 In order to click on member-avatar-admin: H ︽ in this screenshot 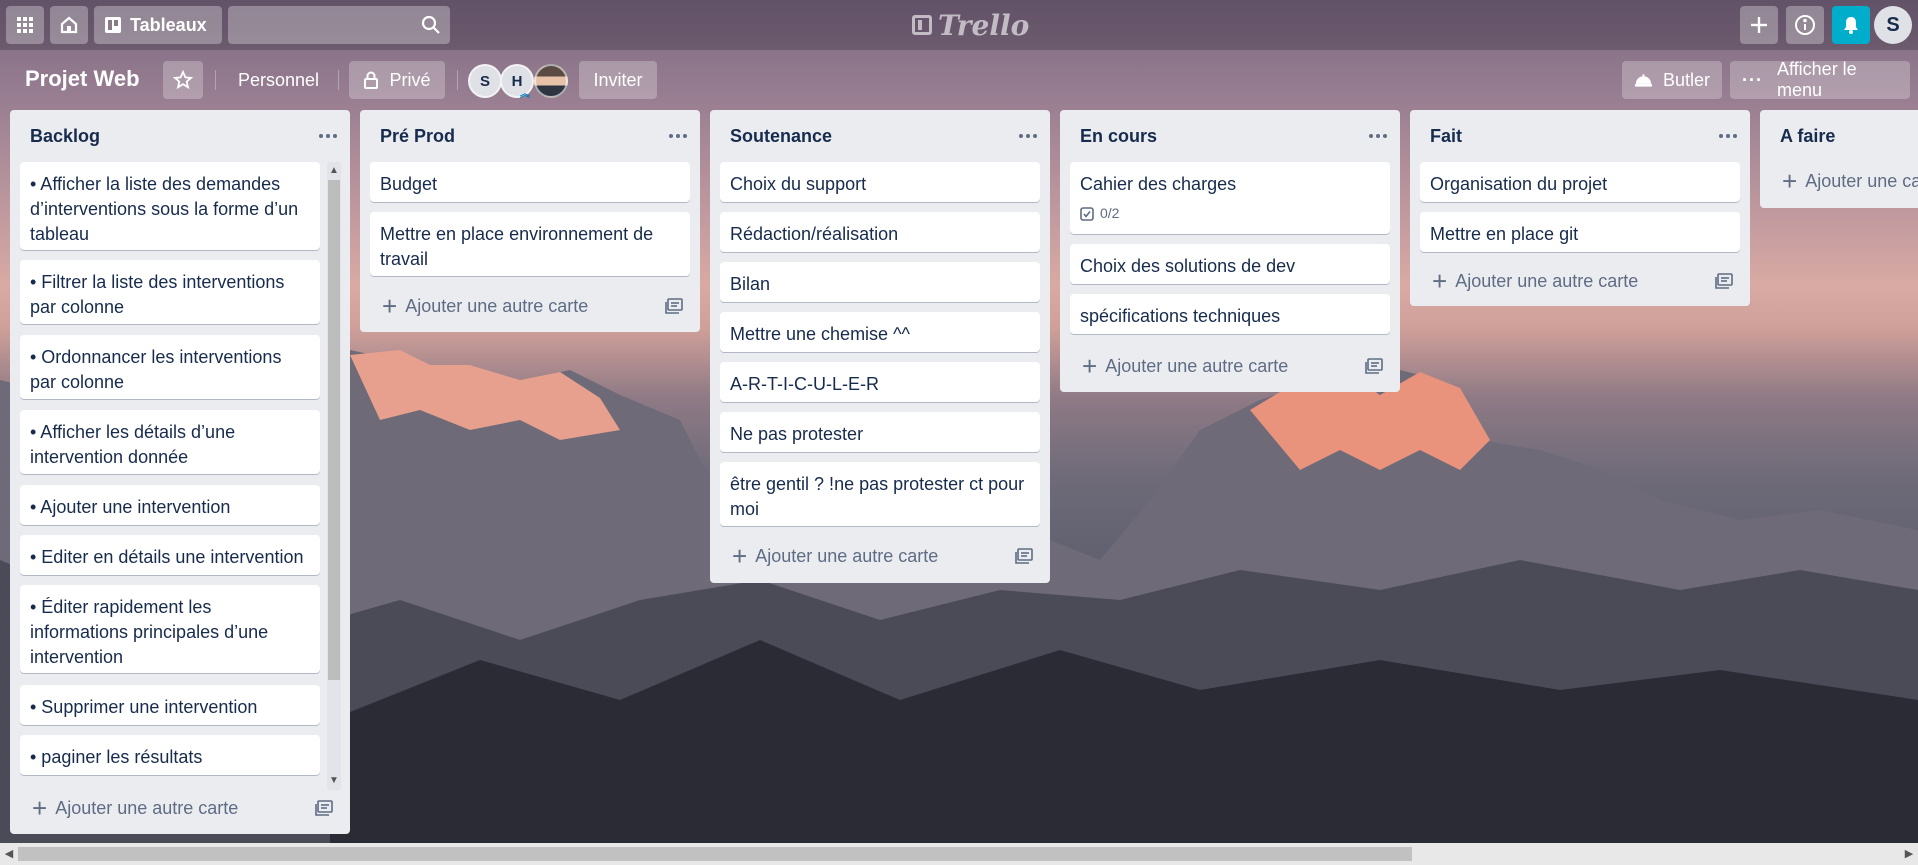, I will do `click(517, 82)`.